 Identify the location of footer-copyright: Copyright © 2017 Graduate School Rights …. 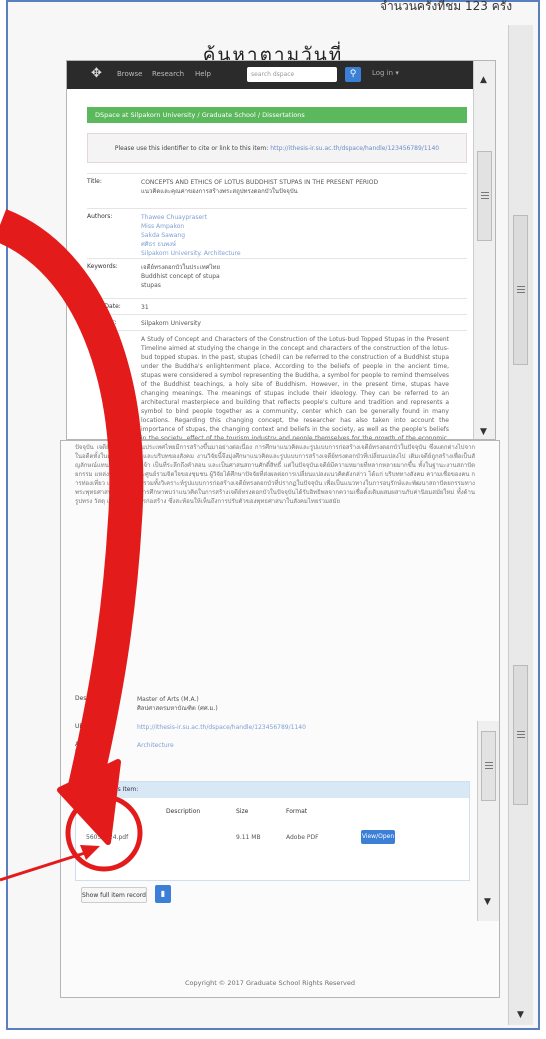
(269, 983).